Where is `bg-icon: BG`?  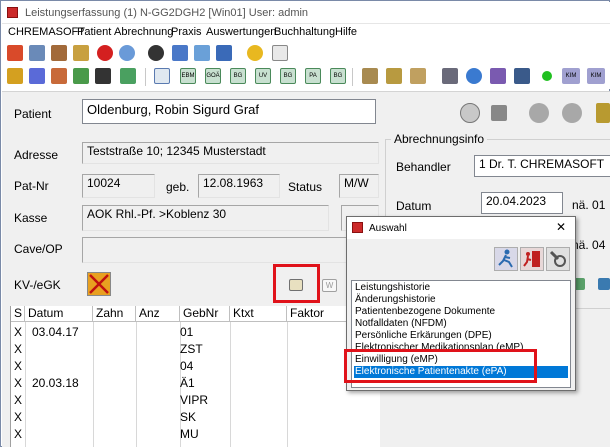 bg-icon: BG is located at coordinates (238, 76).